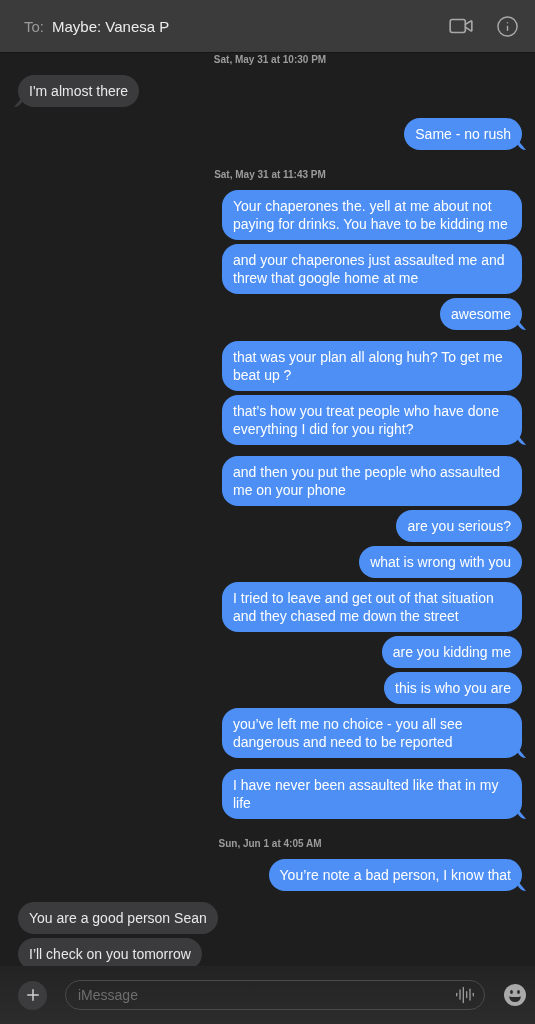  What do you see at coordinates (34, 26) in the screenshot?
I see `to-label: To:` at bounding box center [34, 26].